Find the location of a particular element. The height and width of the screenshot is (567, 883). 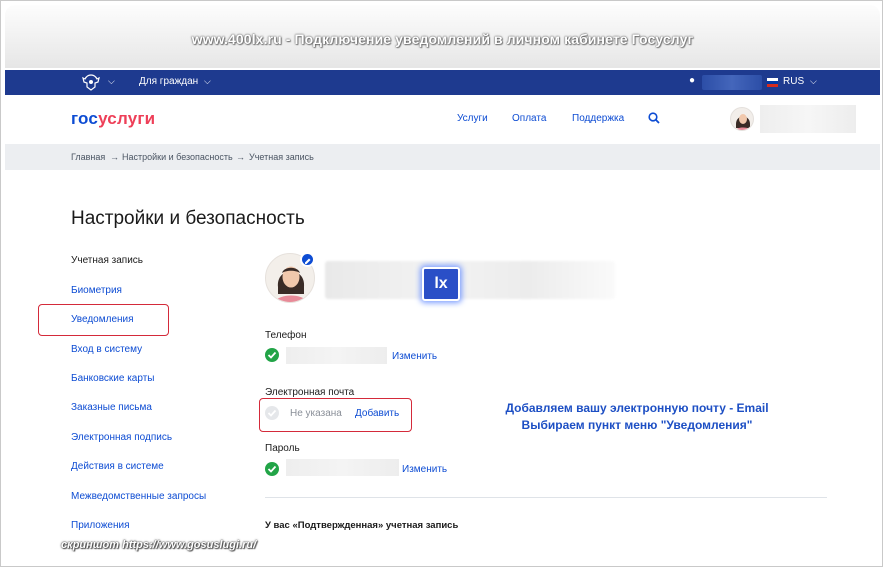

user-avatar is located at coordinates (742, 119).